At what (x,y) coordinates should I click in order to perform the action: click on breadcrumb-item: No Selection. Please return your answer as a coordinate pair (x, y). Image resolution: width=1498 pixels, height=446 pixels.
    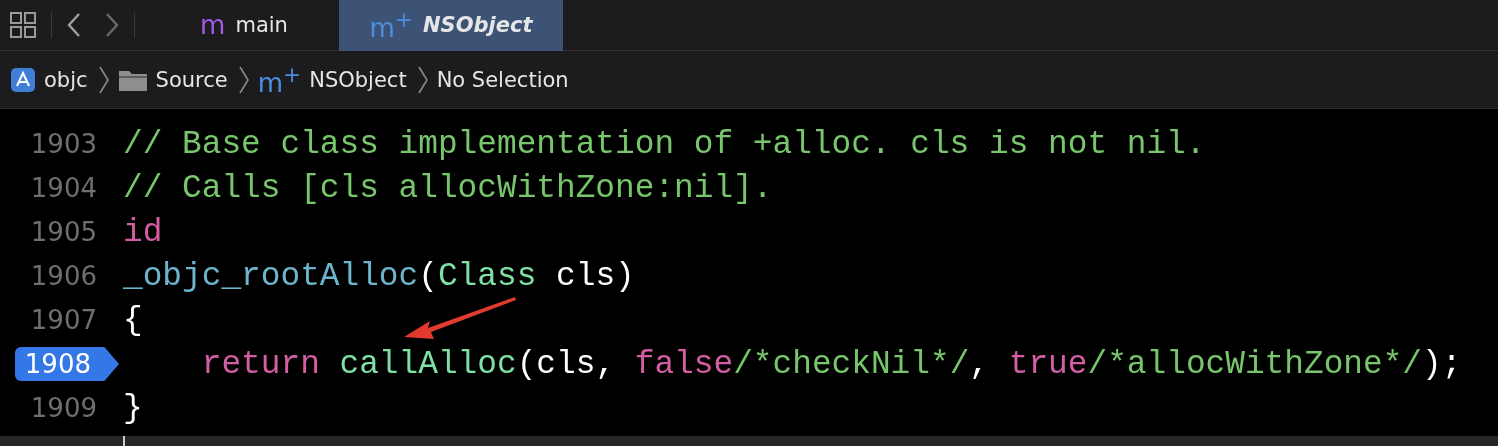
    Looking at the image, I should click on (502, 79).